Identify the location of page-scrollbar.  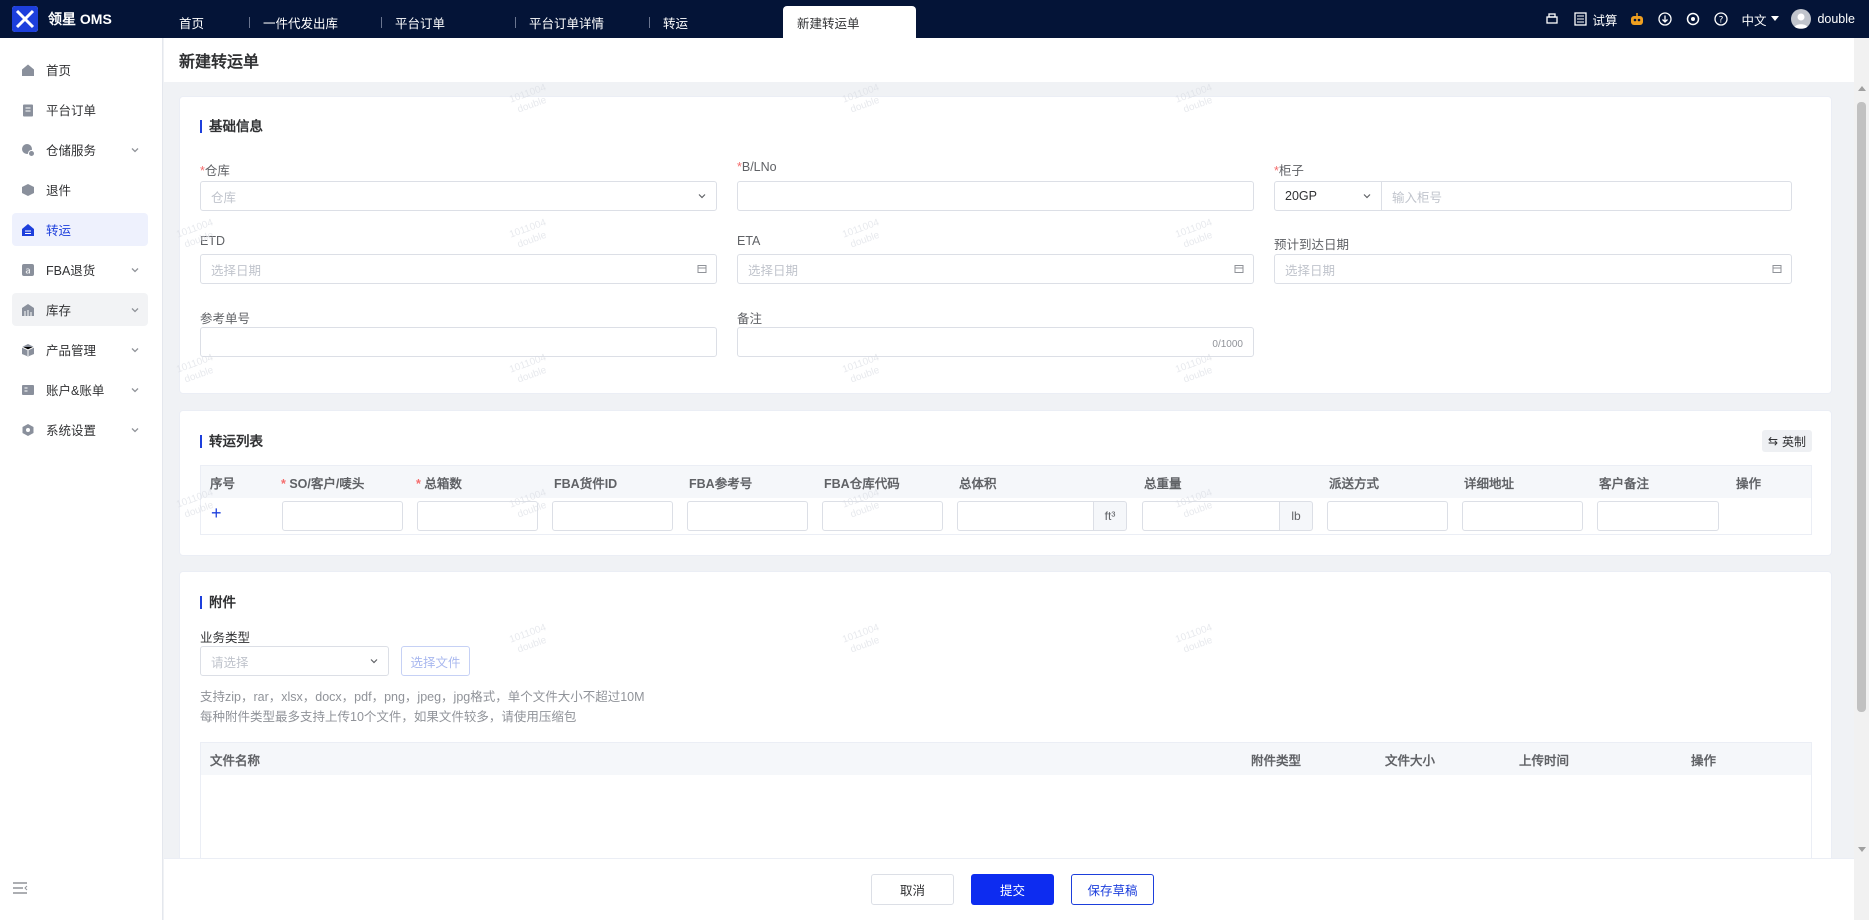
(1861, 479).